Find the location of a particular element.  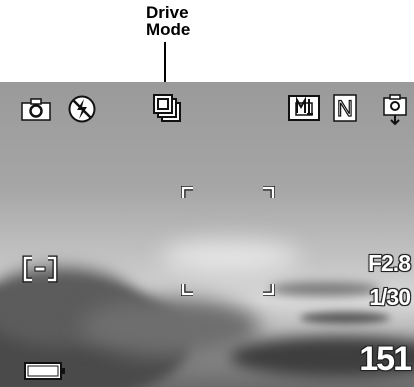

cloud-mass is located at coordinates (170, 327).